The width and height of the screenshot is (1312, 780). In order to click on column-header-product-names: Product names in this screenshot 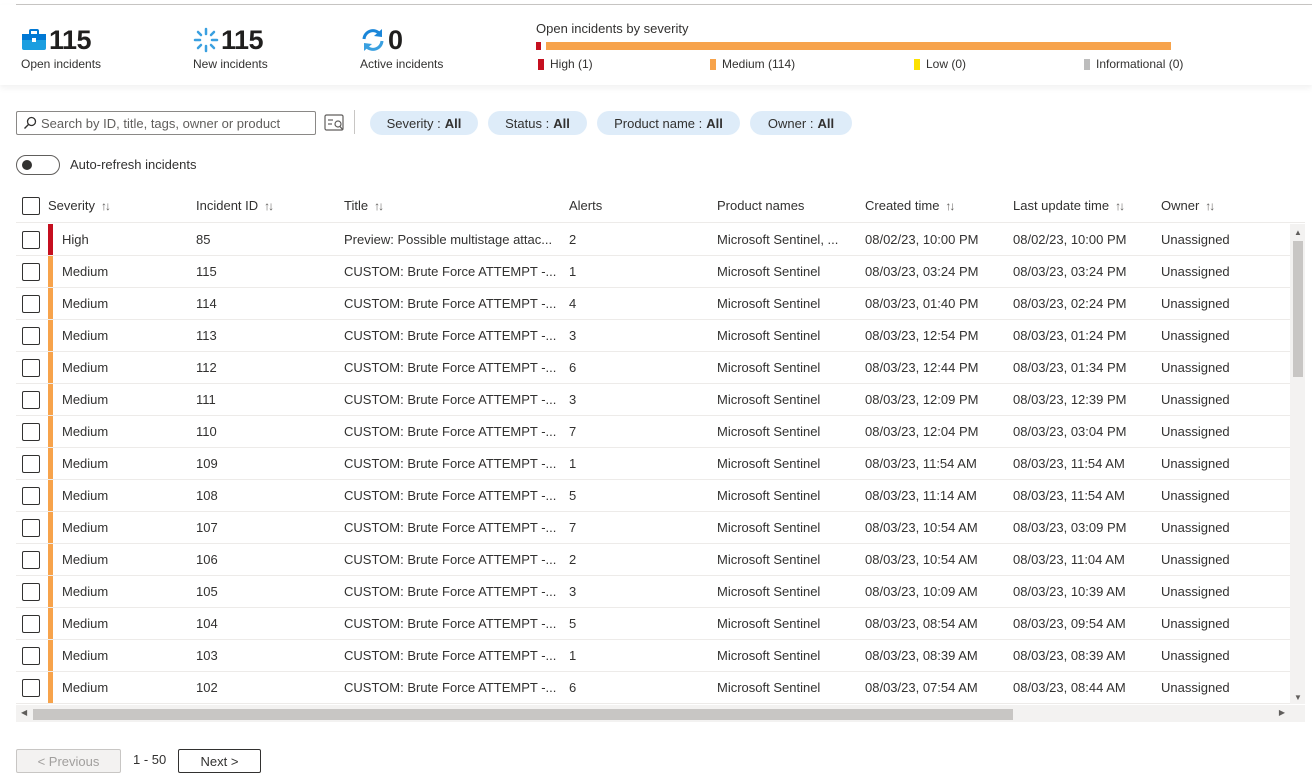, I will do `click(760, 205)`.